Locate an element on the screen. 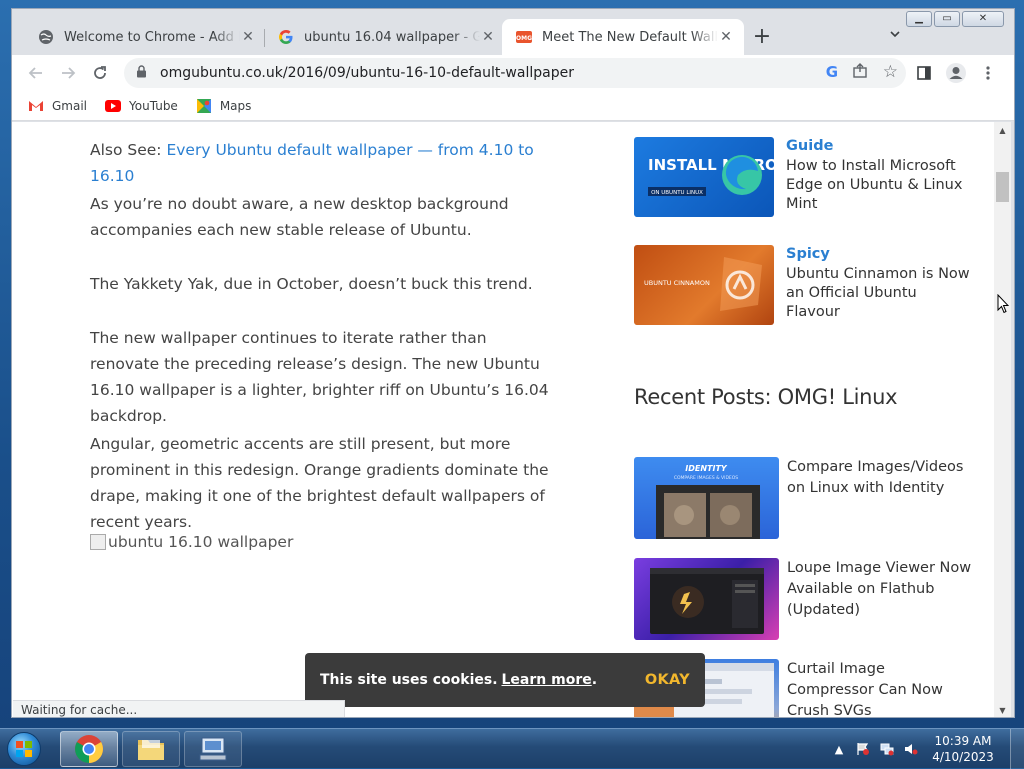 The image size is (1024, 769). bookmark-gmail: Gmail is located at coordinates (57, 106).